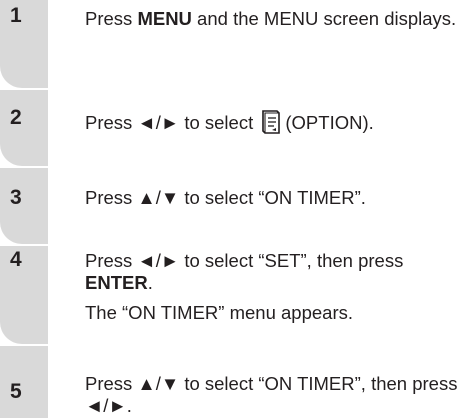 This screenshot has width=474, height=418. What do you see at coordinates (271, 122) in the screenshot?
I see `option-menu-icon` at bounding box center [271, 122].